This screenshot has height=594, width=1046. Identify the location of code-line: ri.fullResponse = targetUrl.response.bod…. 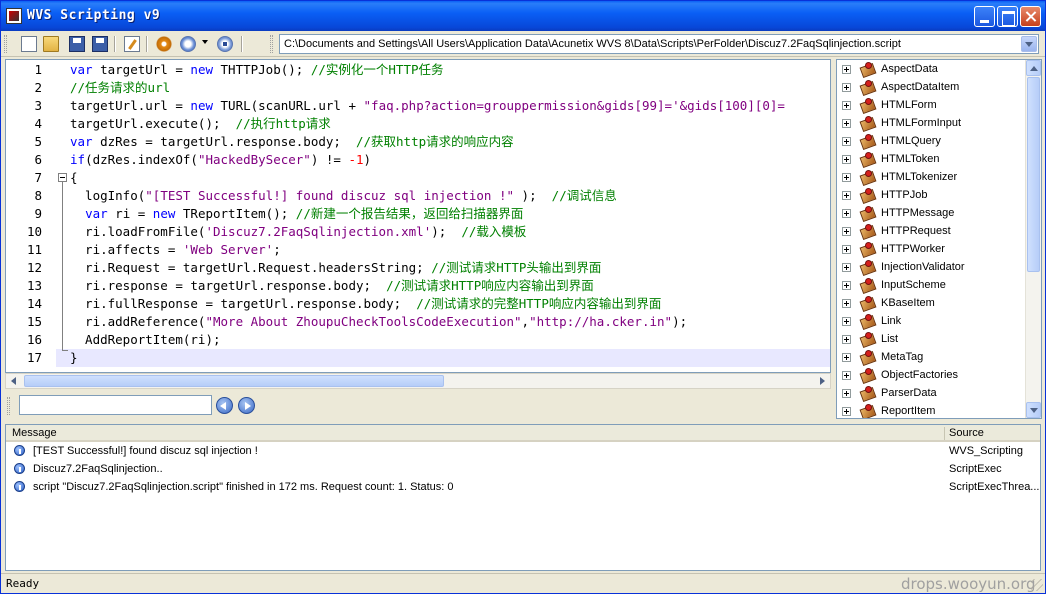
(443, 304).